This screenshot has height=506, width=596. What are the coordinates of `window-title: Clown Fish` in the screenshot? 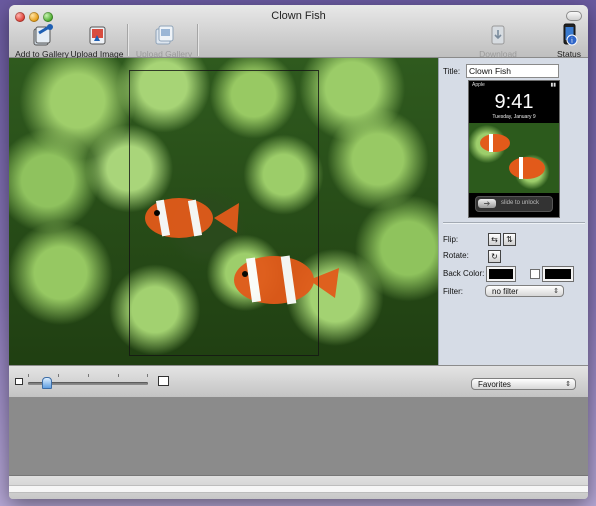 It's located at (298, 16).